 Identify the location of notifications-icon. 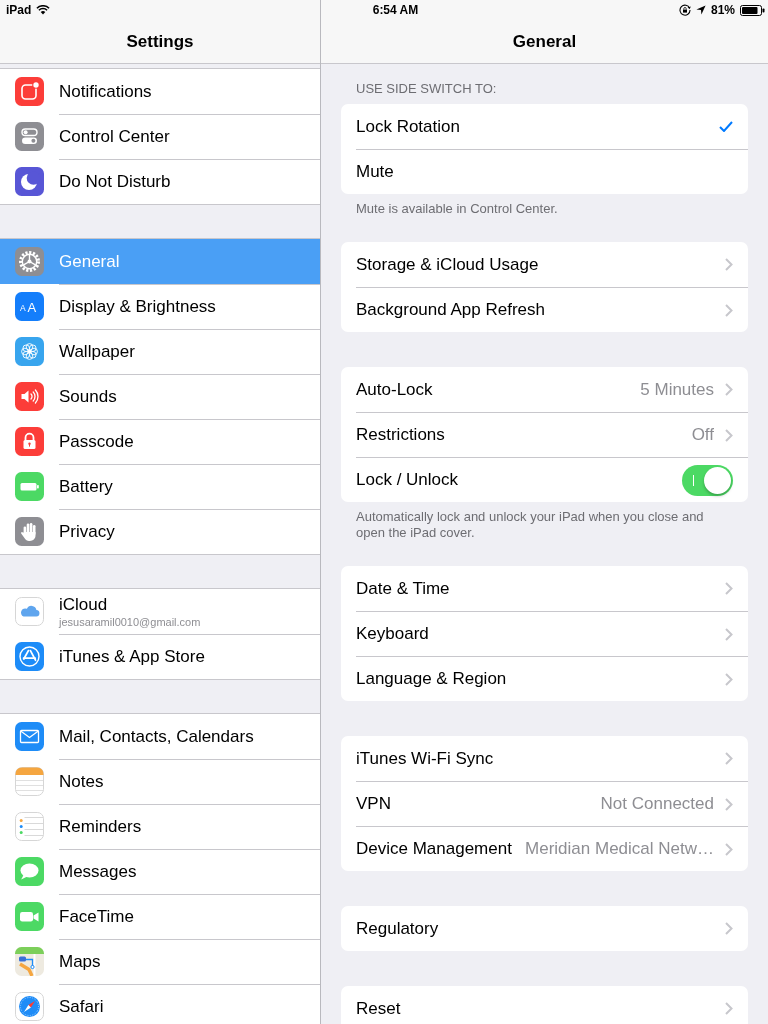
(29, 91).